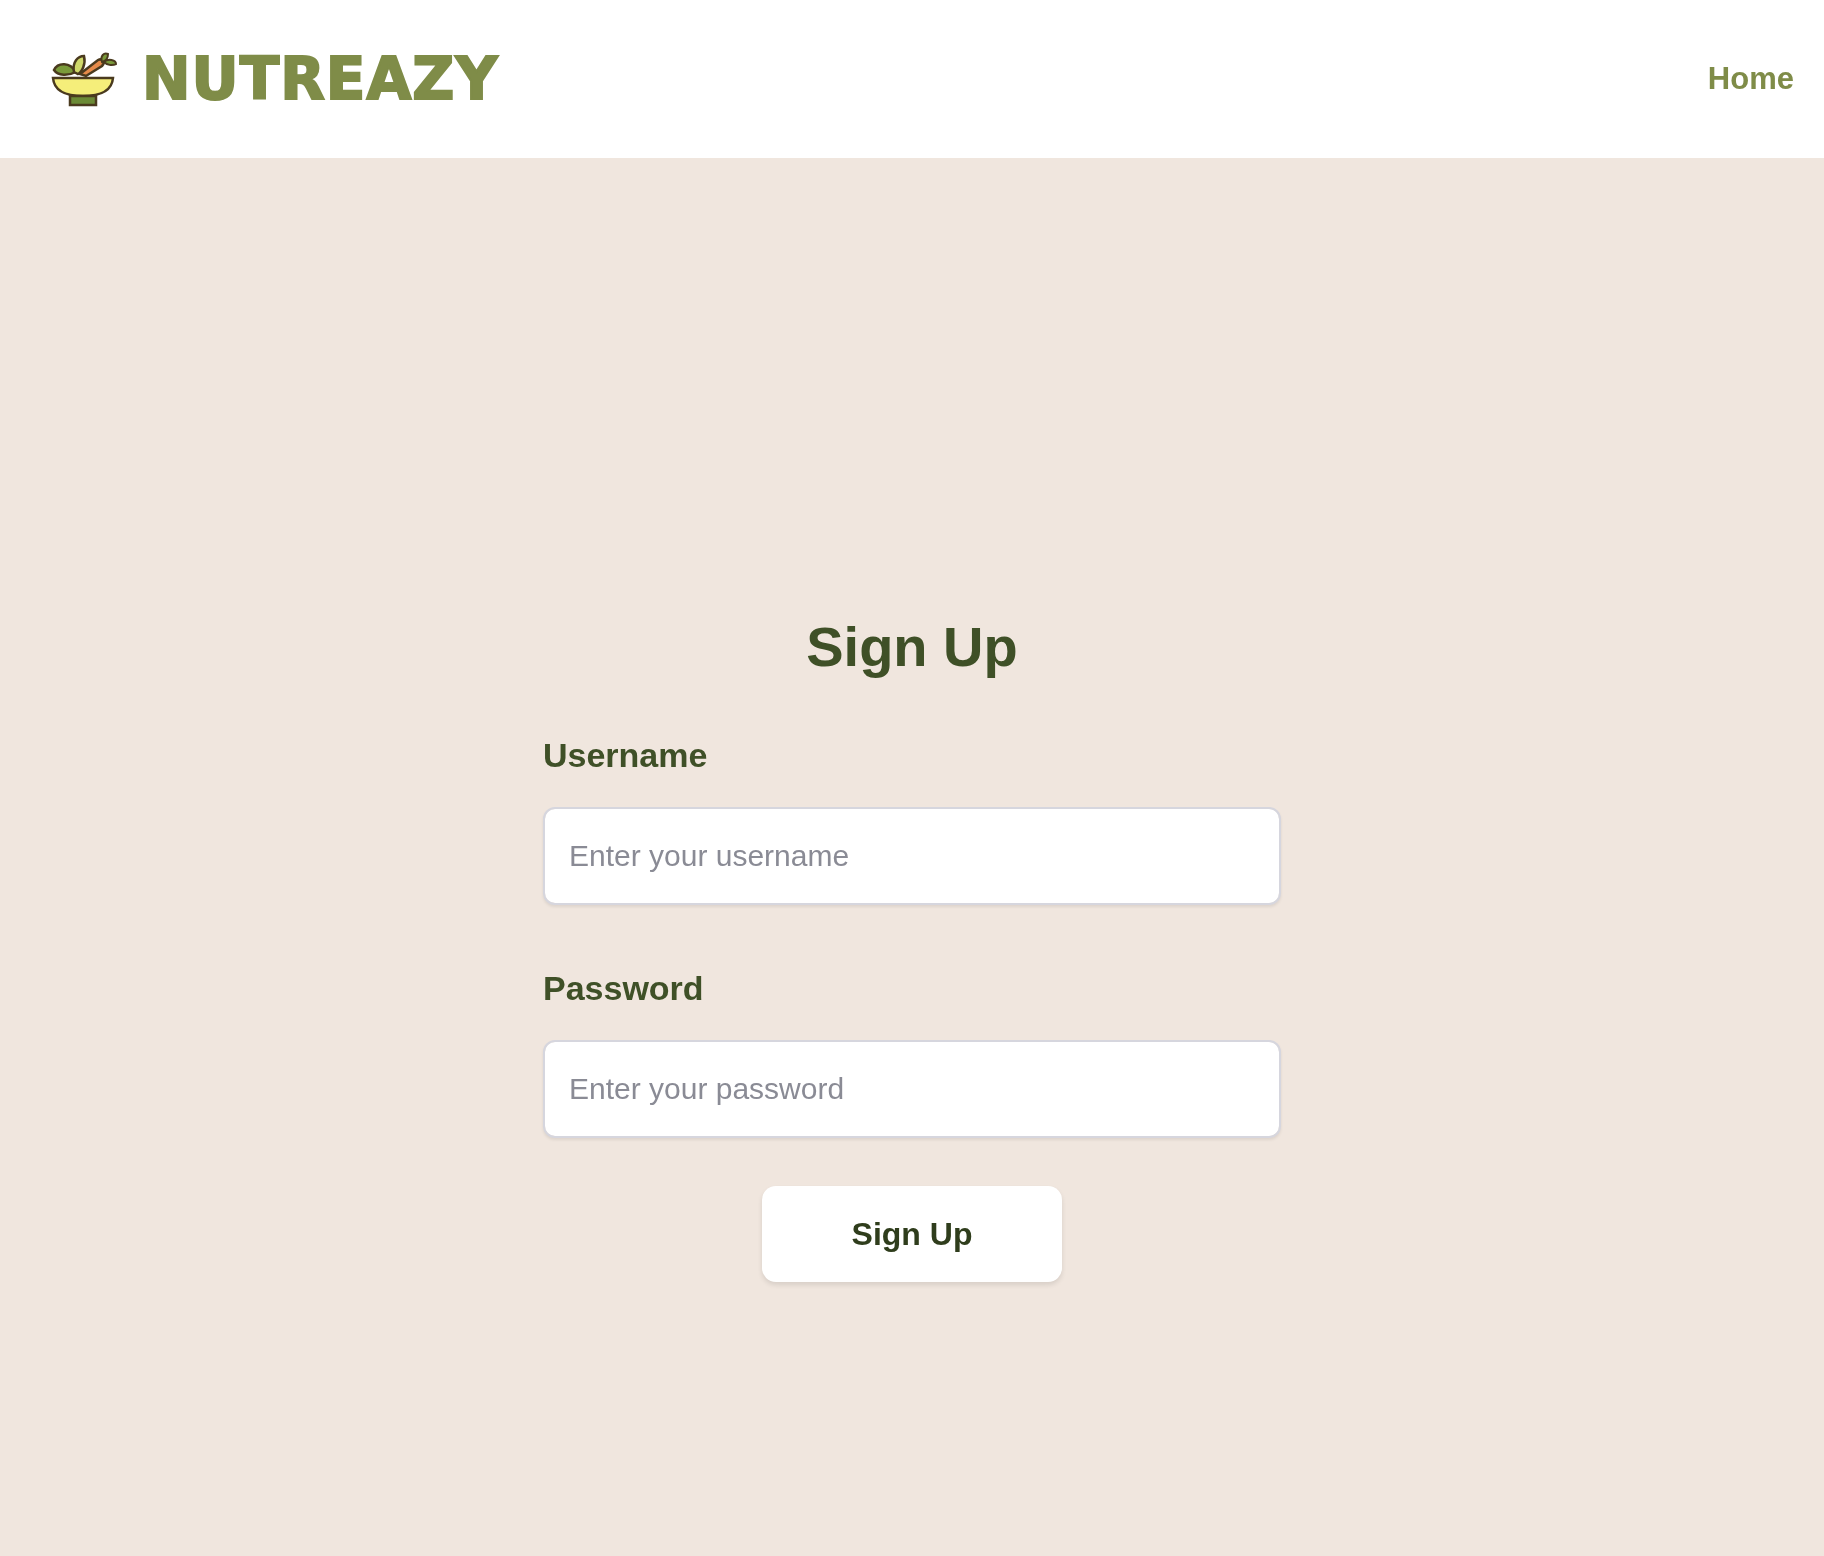 The width and height of the screenshot is (1824, 1556). I want to click on field-label: Username, so click(626, 756).